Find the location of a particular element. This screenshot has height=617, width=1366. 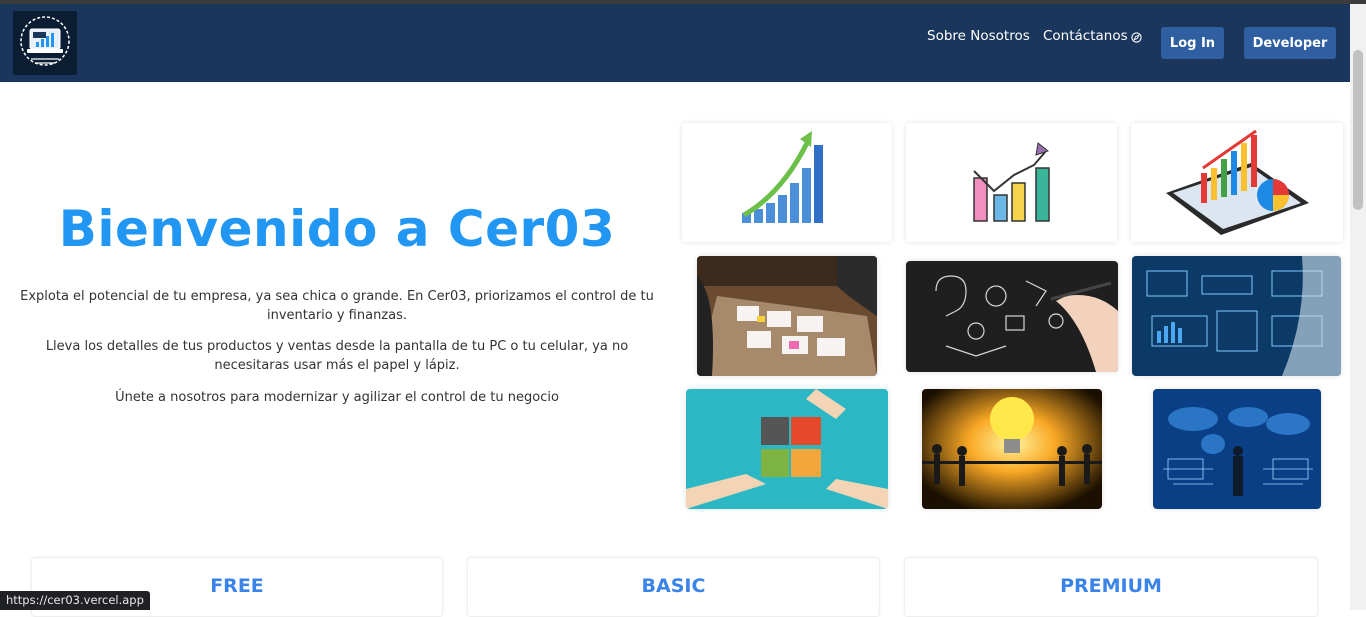

plan-card-premium: PREMIUM is located at coordinates (1111, 587).